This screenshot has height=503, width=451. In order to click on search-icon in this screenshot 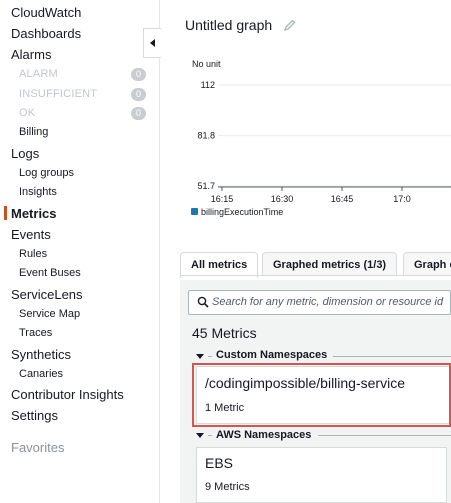, I will do `click(203, 302)`.